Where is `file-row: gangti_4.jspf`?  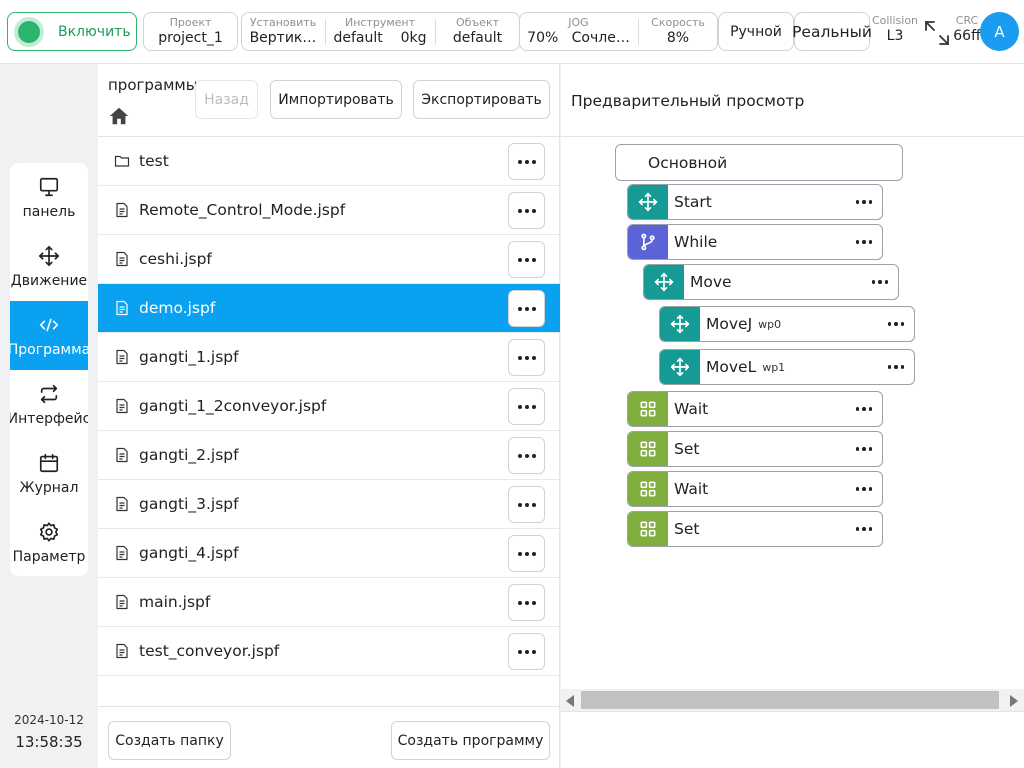 file-row: gangti_4.jspf is located at coordinates (329, 553).